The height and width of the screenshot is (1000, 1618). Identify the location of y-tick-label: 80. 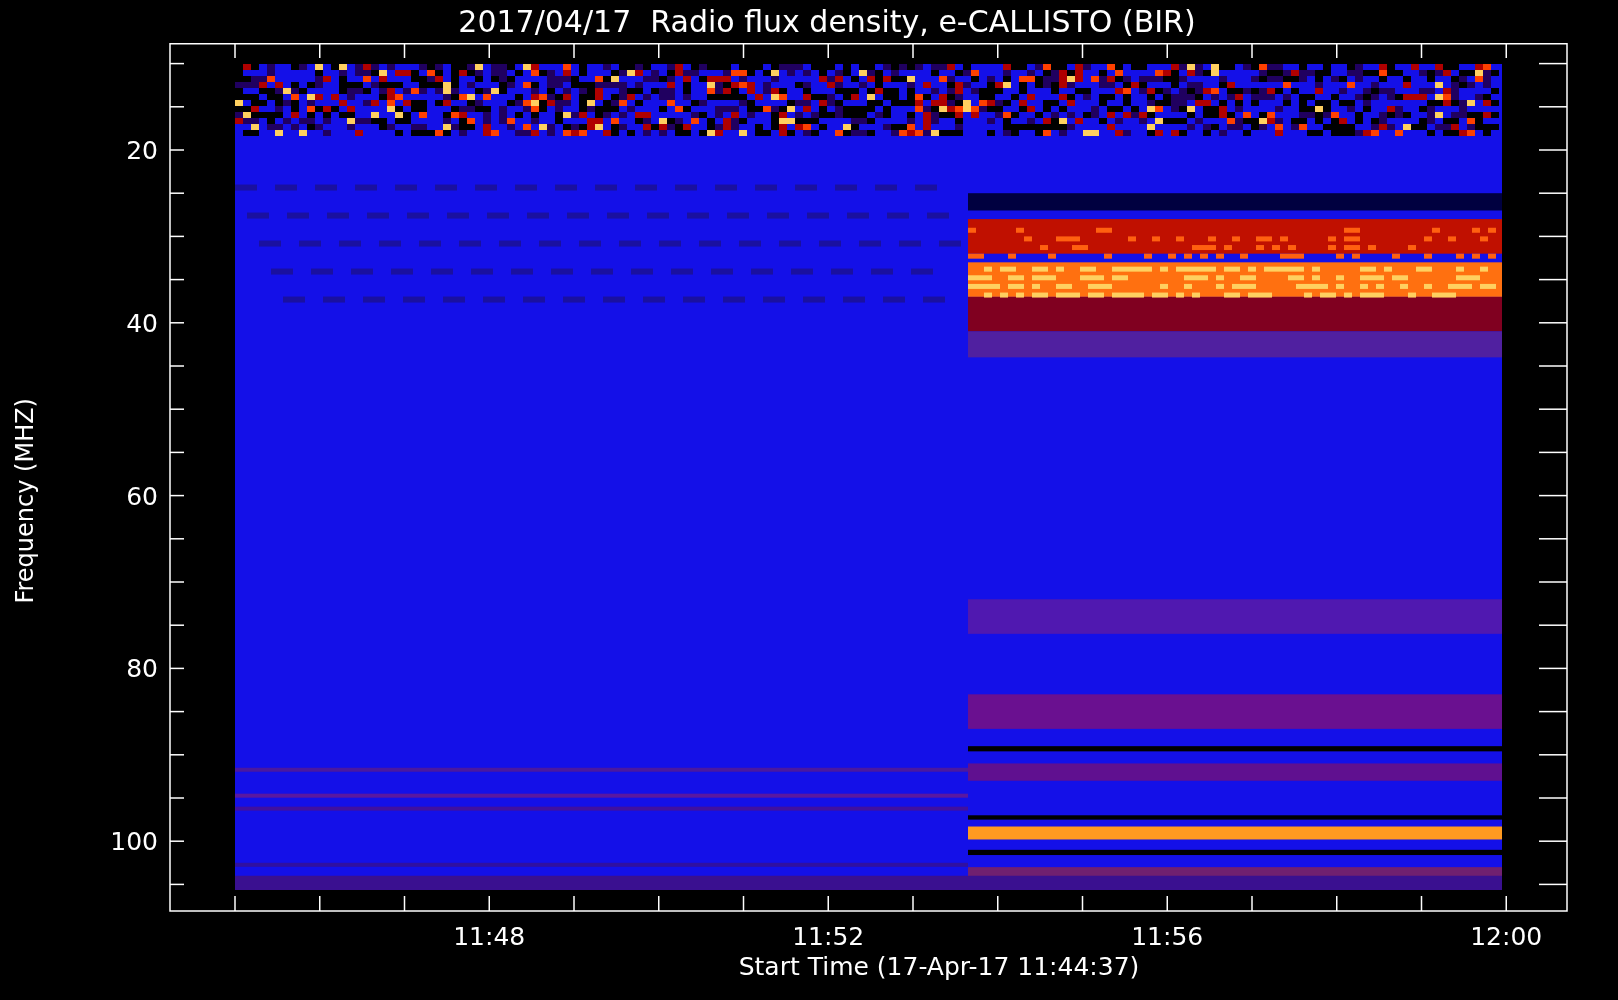
(142, 669).